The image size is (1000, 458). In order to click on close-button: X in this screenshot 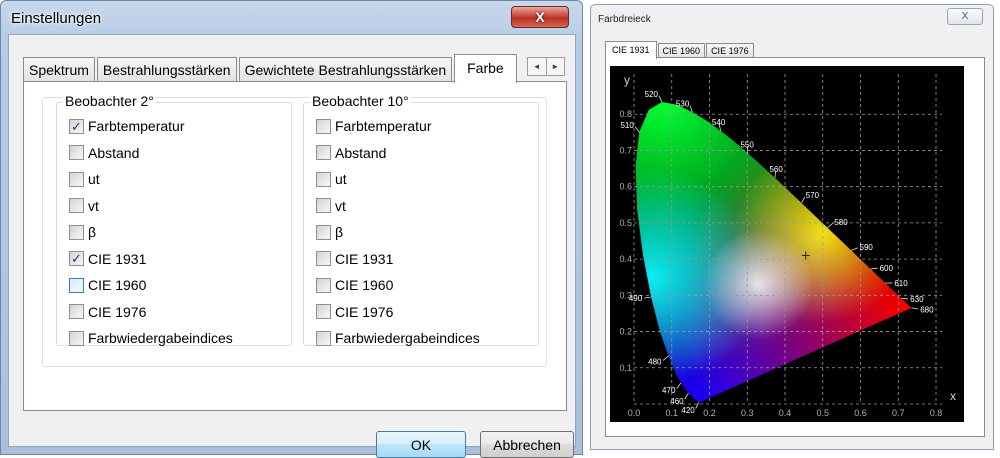, I will do `click(540, 17)`.